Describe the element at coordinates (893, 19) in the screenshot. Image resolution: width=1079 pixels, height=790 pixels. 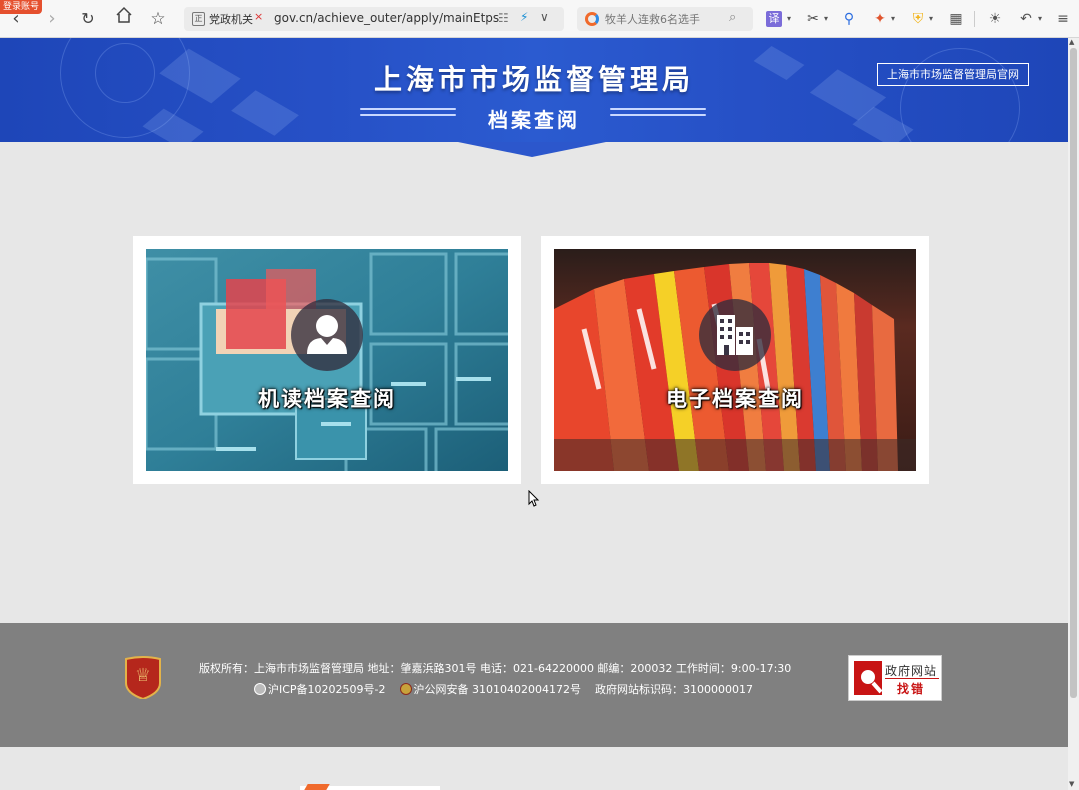
I see `game-dropdown-icon: ▾` at that location.